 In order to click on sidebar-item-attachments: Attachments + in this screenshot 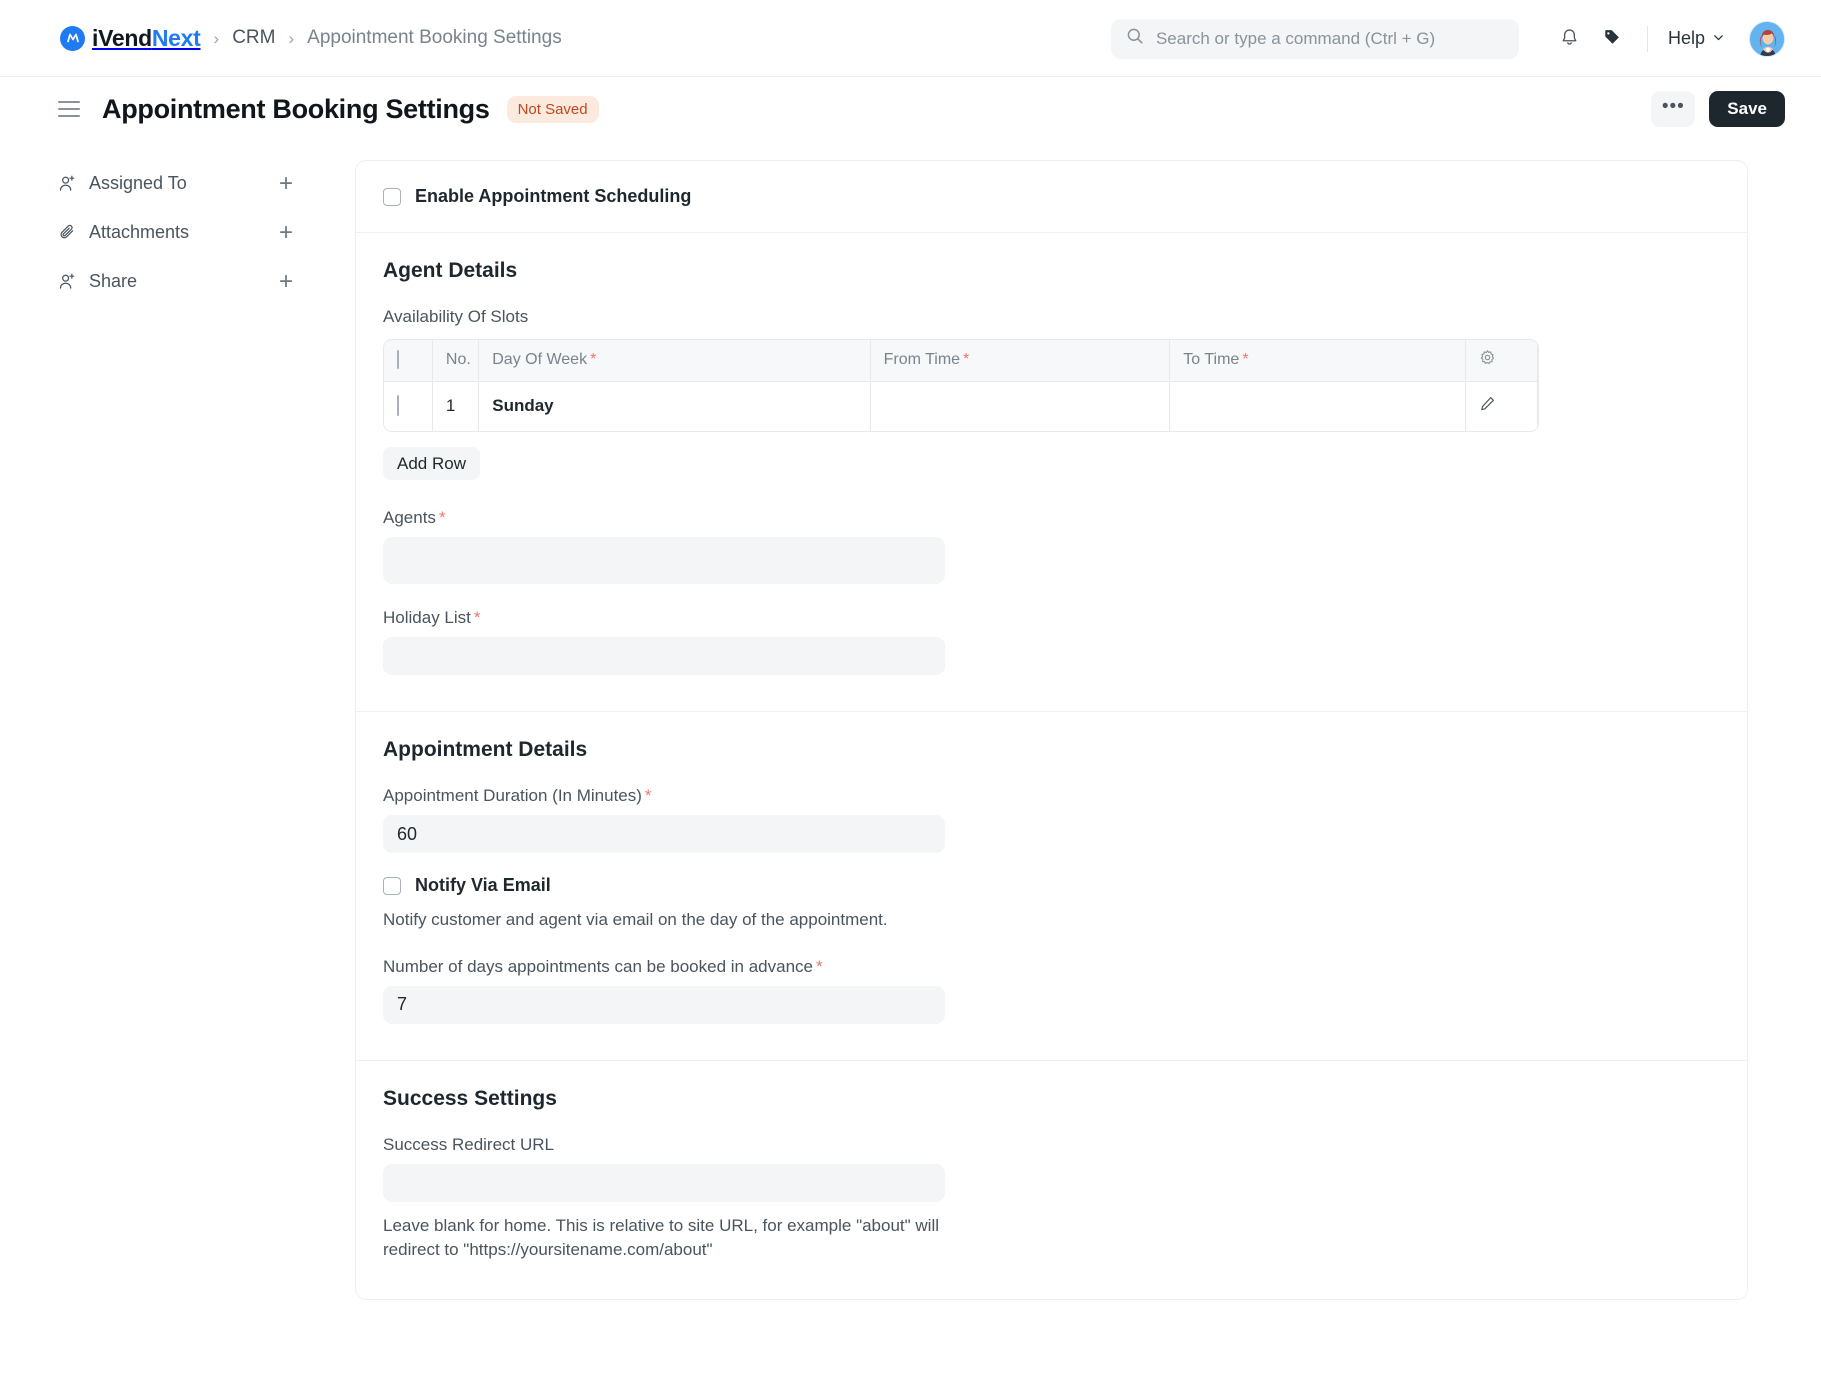, I will do `click(175, 232)`.